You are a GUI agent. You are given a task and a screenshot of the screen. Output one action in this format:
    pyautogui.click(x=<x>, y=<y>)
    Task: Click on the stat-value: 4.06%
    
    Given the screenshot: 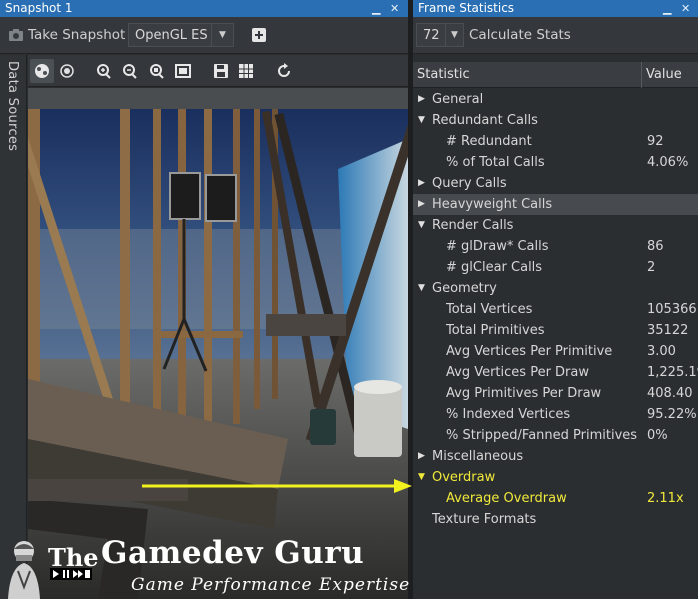 What is the action you would take?
    pyautogui.click(x=668, y=162)
    